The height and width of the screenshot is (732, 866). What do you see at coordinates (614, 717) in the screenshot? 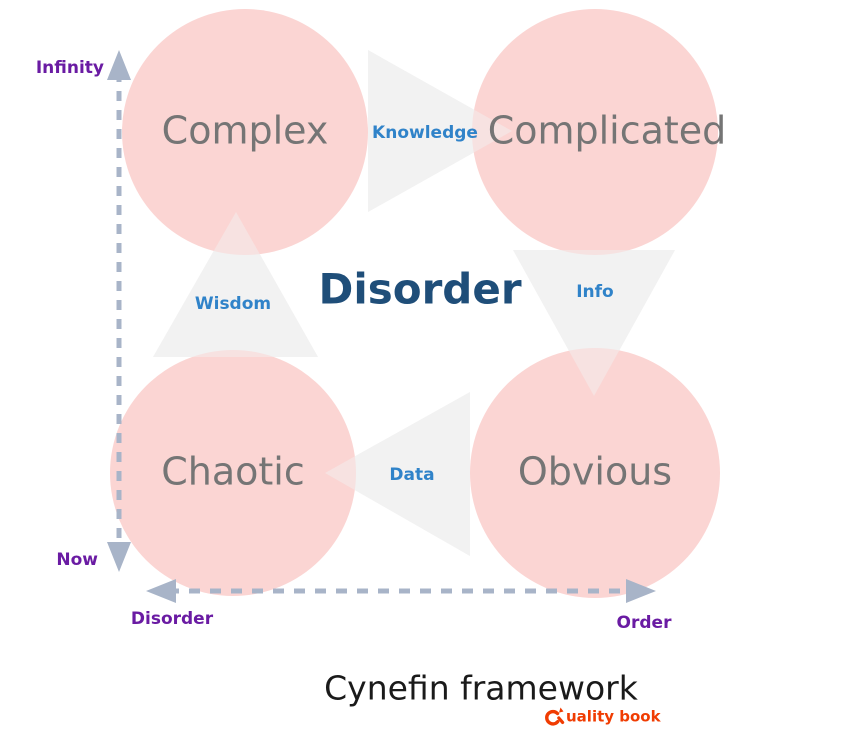
I see `logo-text: uality book` at bounding box center [614, 717].